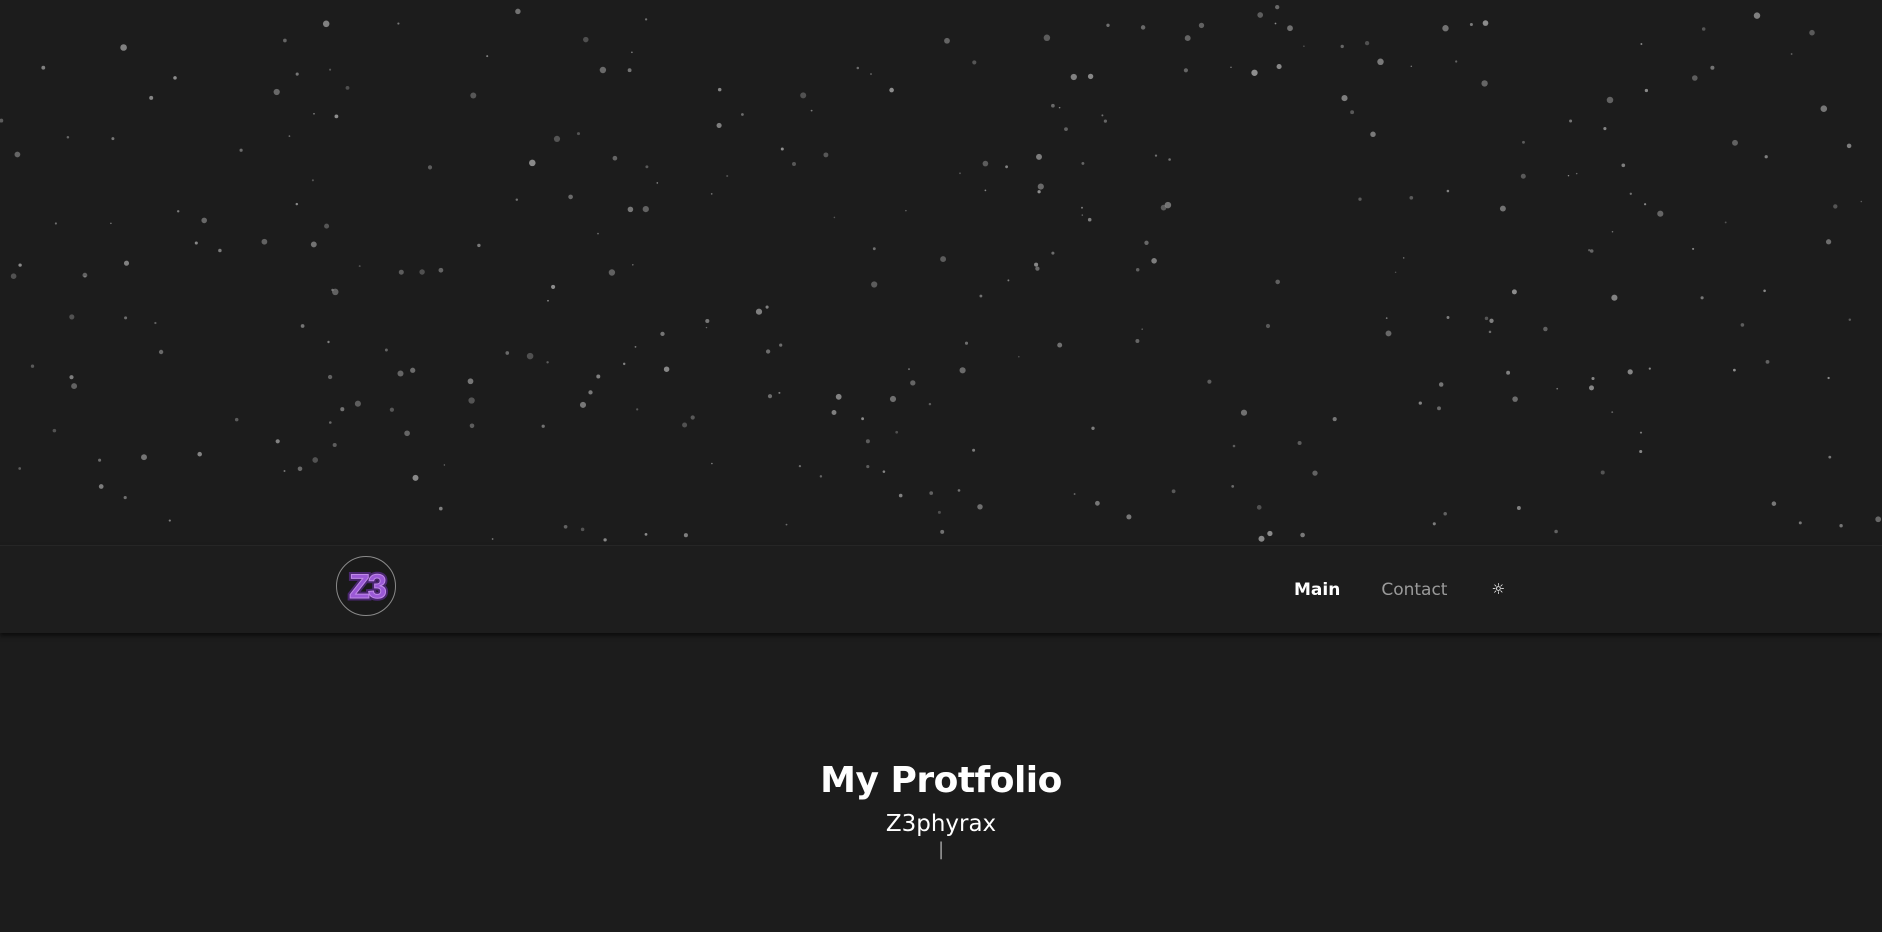 Image resolution: width=1882 pixels, height=932 pixels. What do you see at coordinates (941, 849) in the screenshot?
I see `typing-cursor: |` at bounding box center [941, 849].